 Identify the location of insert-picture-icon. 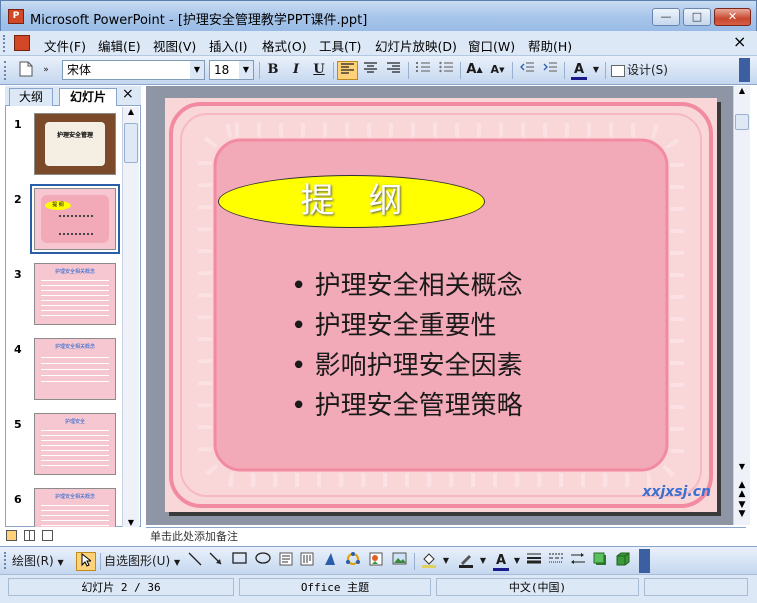
(399, 561).